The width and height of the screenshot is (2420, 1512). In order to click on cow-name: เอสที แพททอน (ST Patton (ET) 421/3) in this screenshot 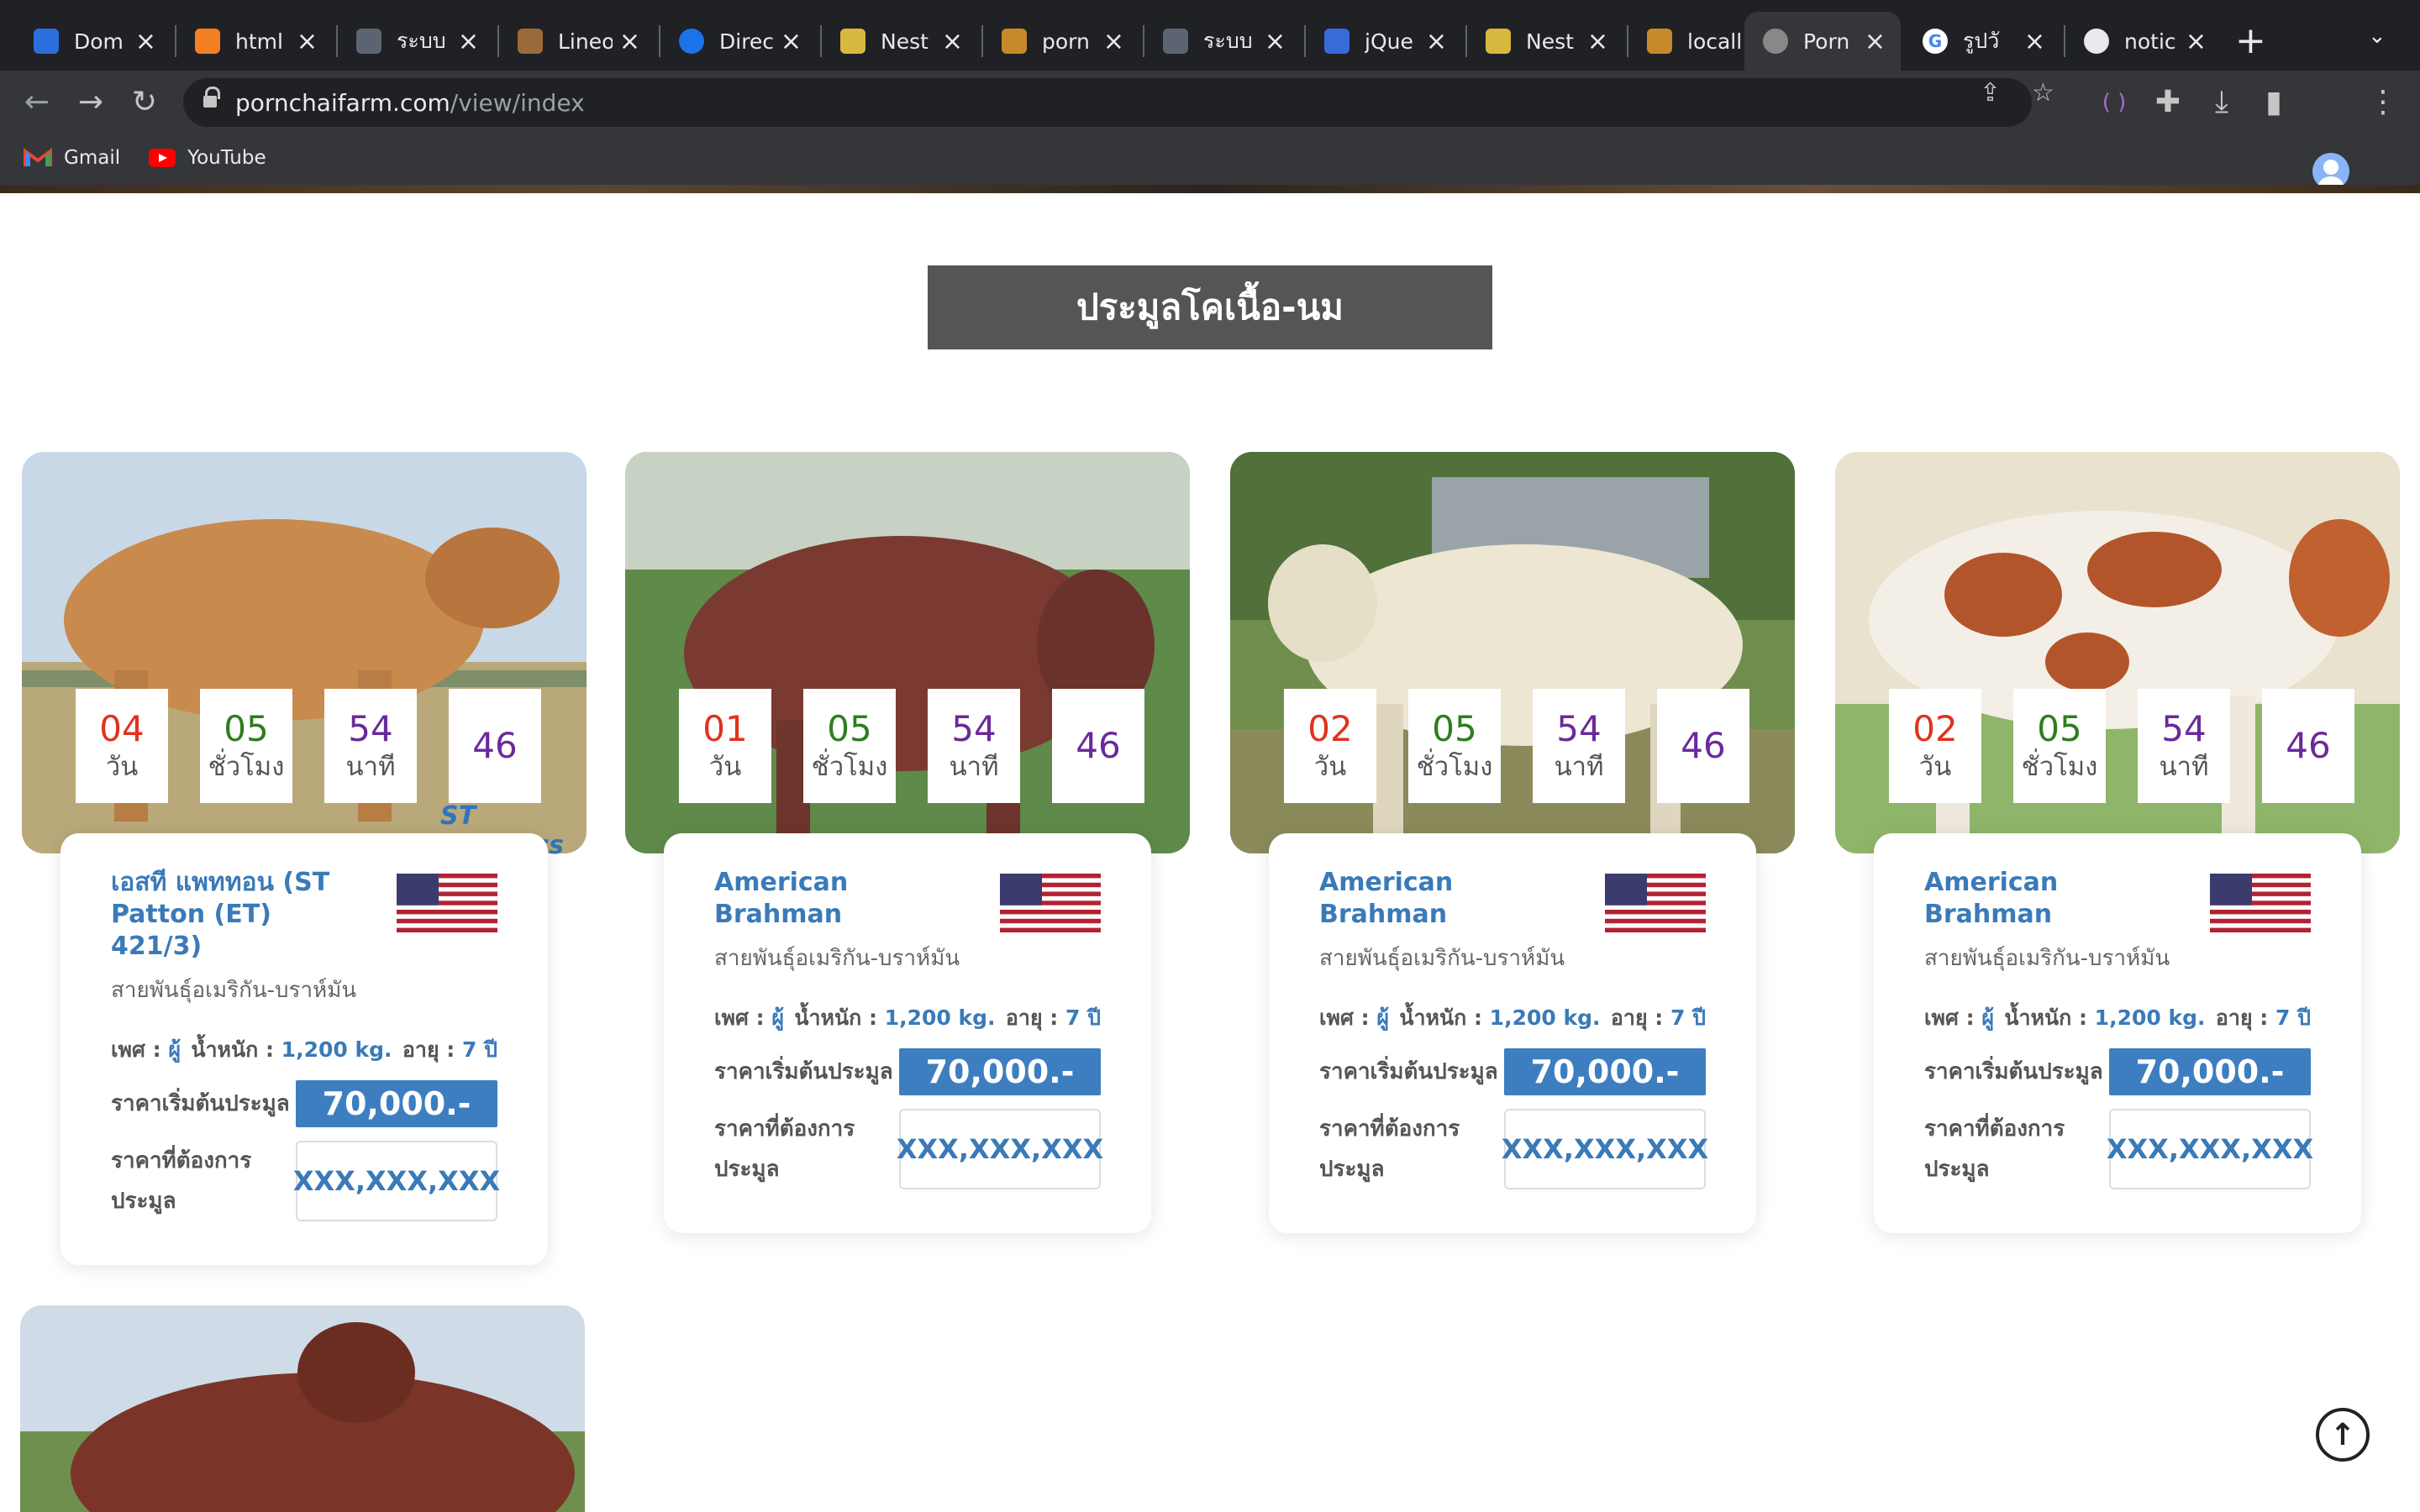, I will do `click(237, 915)`.